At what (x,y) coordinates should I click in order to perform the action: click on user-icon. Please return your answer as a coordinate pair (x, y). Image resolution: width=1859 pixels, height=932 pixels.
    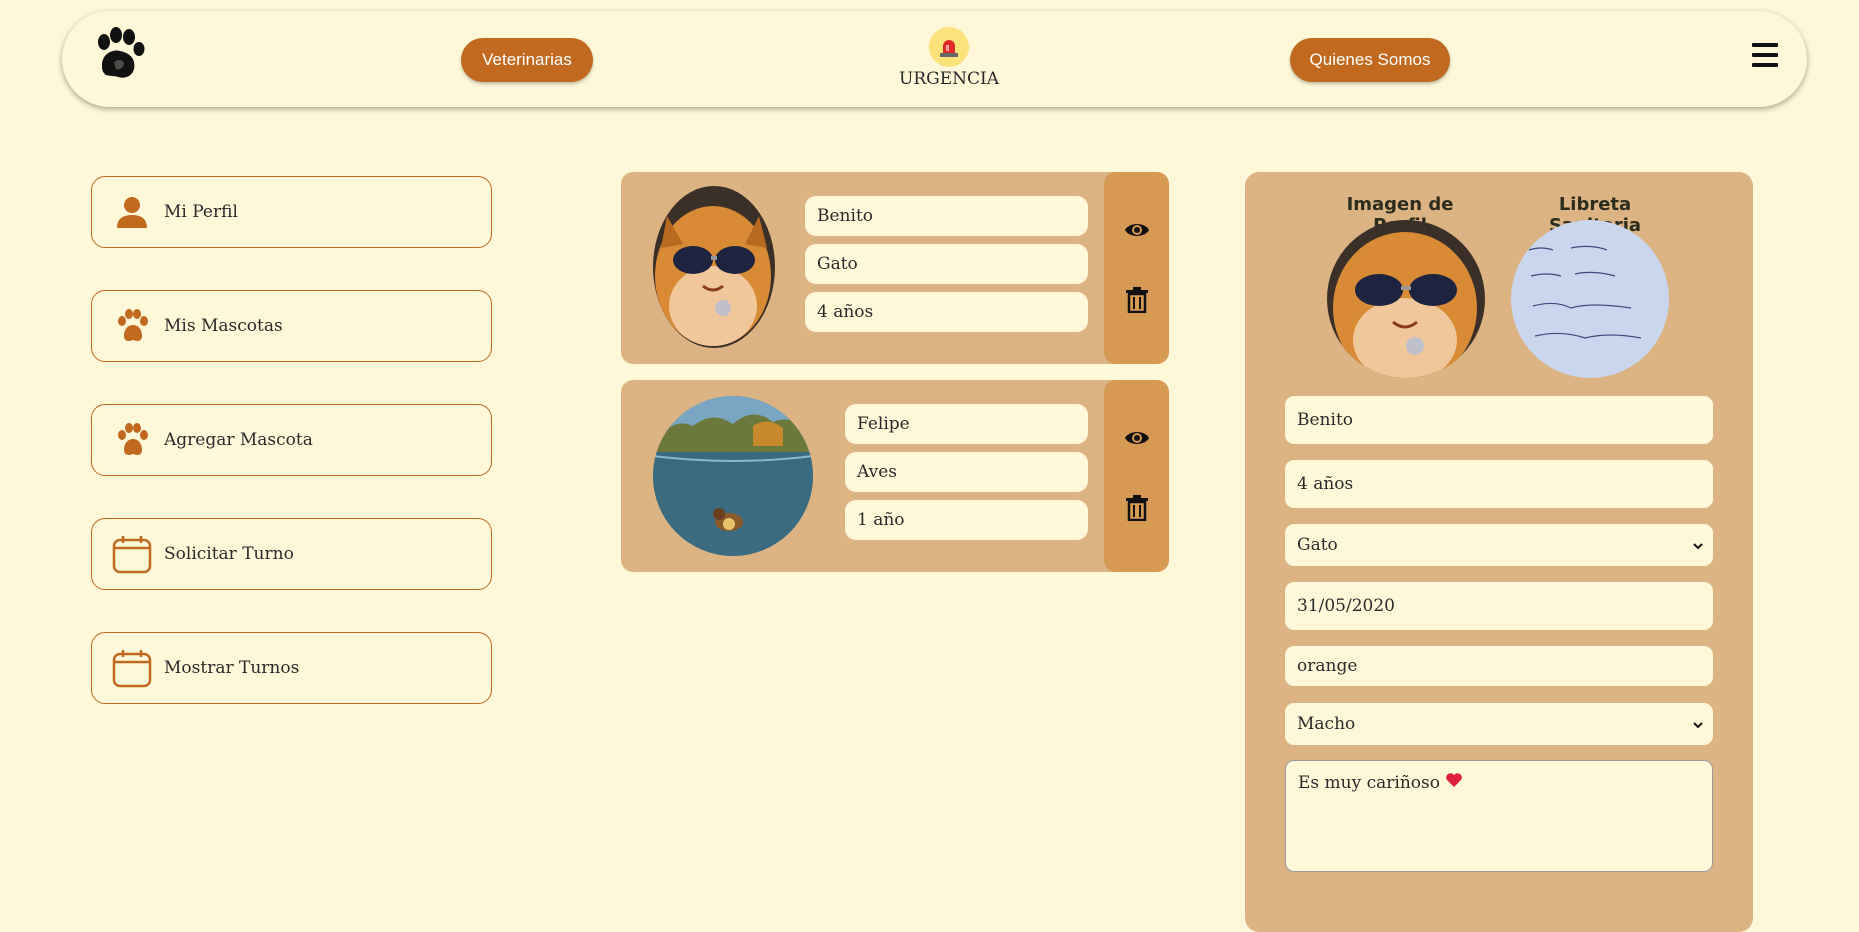
    Looking at the image, I should click on (132, 212).